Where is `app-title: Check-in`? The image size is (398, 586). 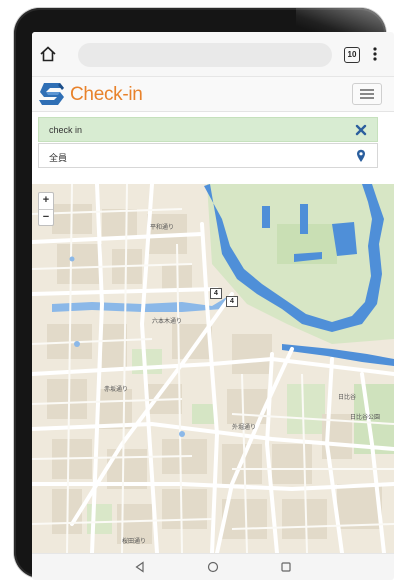
app-title: Check-in is located at coordinates (106, 94).